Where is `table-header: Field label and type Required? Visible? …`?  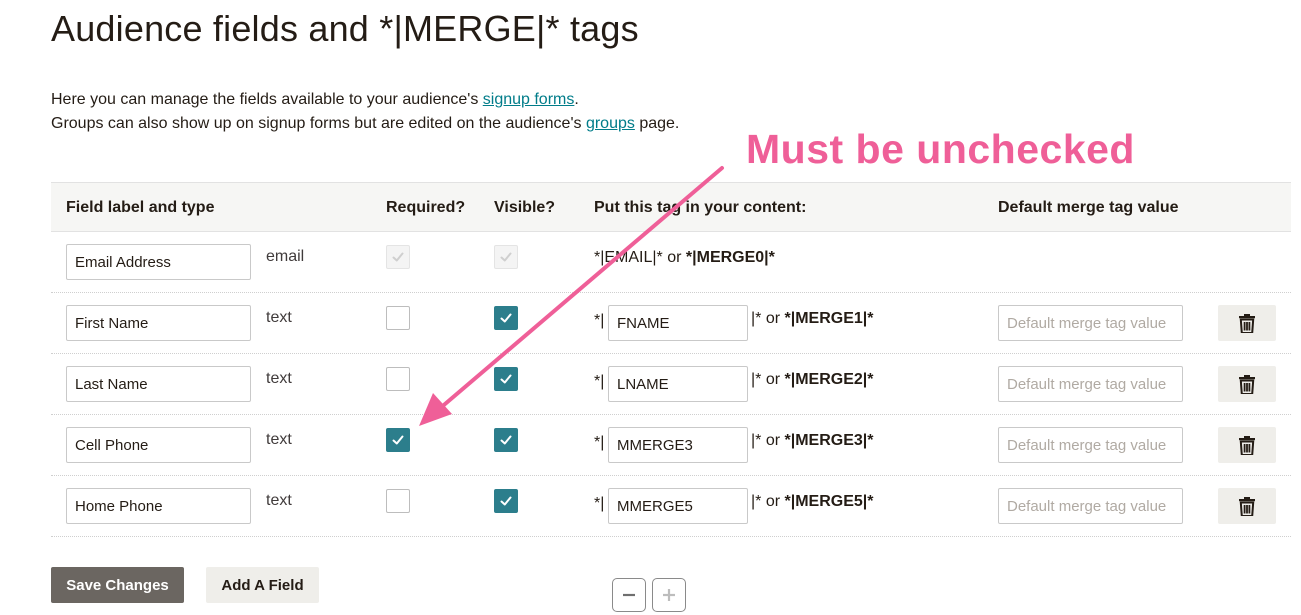 table-header: Field label and type Required? Visible? … is located at coordinates (671, 207).